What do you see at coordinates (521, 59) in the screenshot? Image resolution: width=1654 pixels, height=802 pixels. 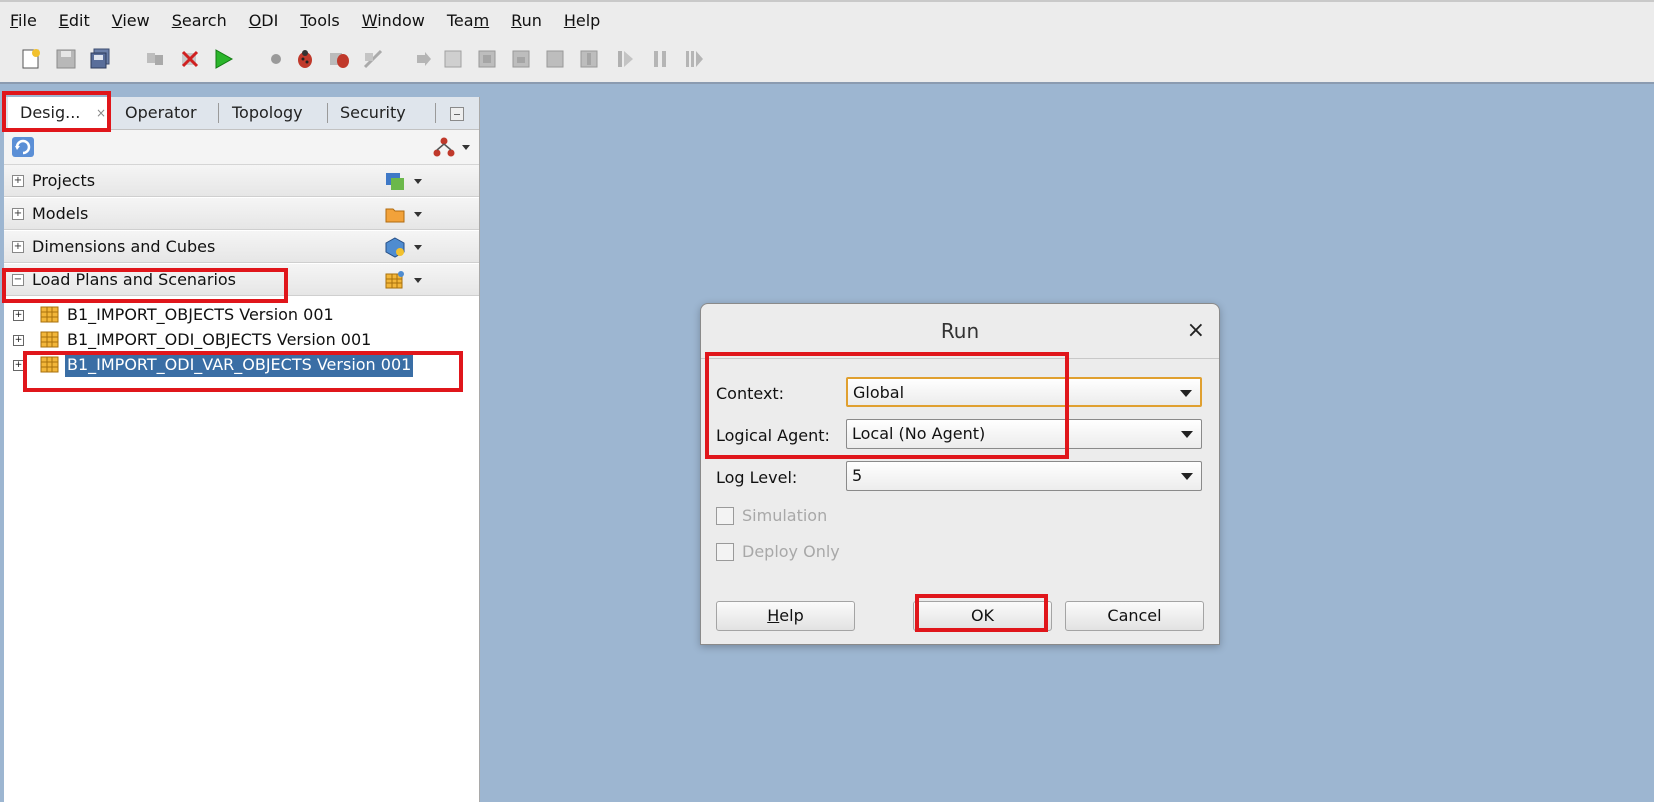 I see `step-out-icon` at bounding box center [521, 59].